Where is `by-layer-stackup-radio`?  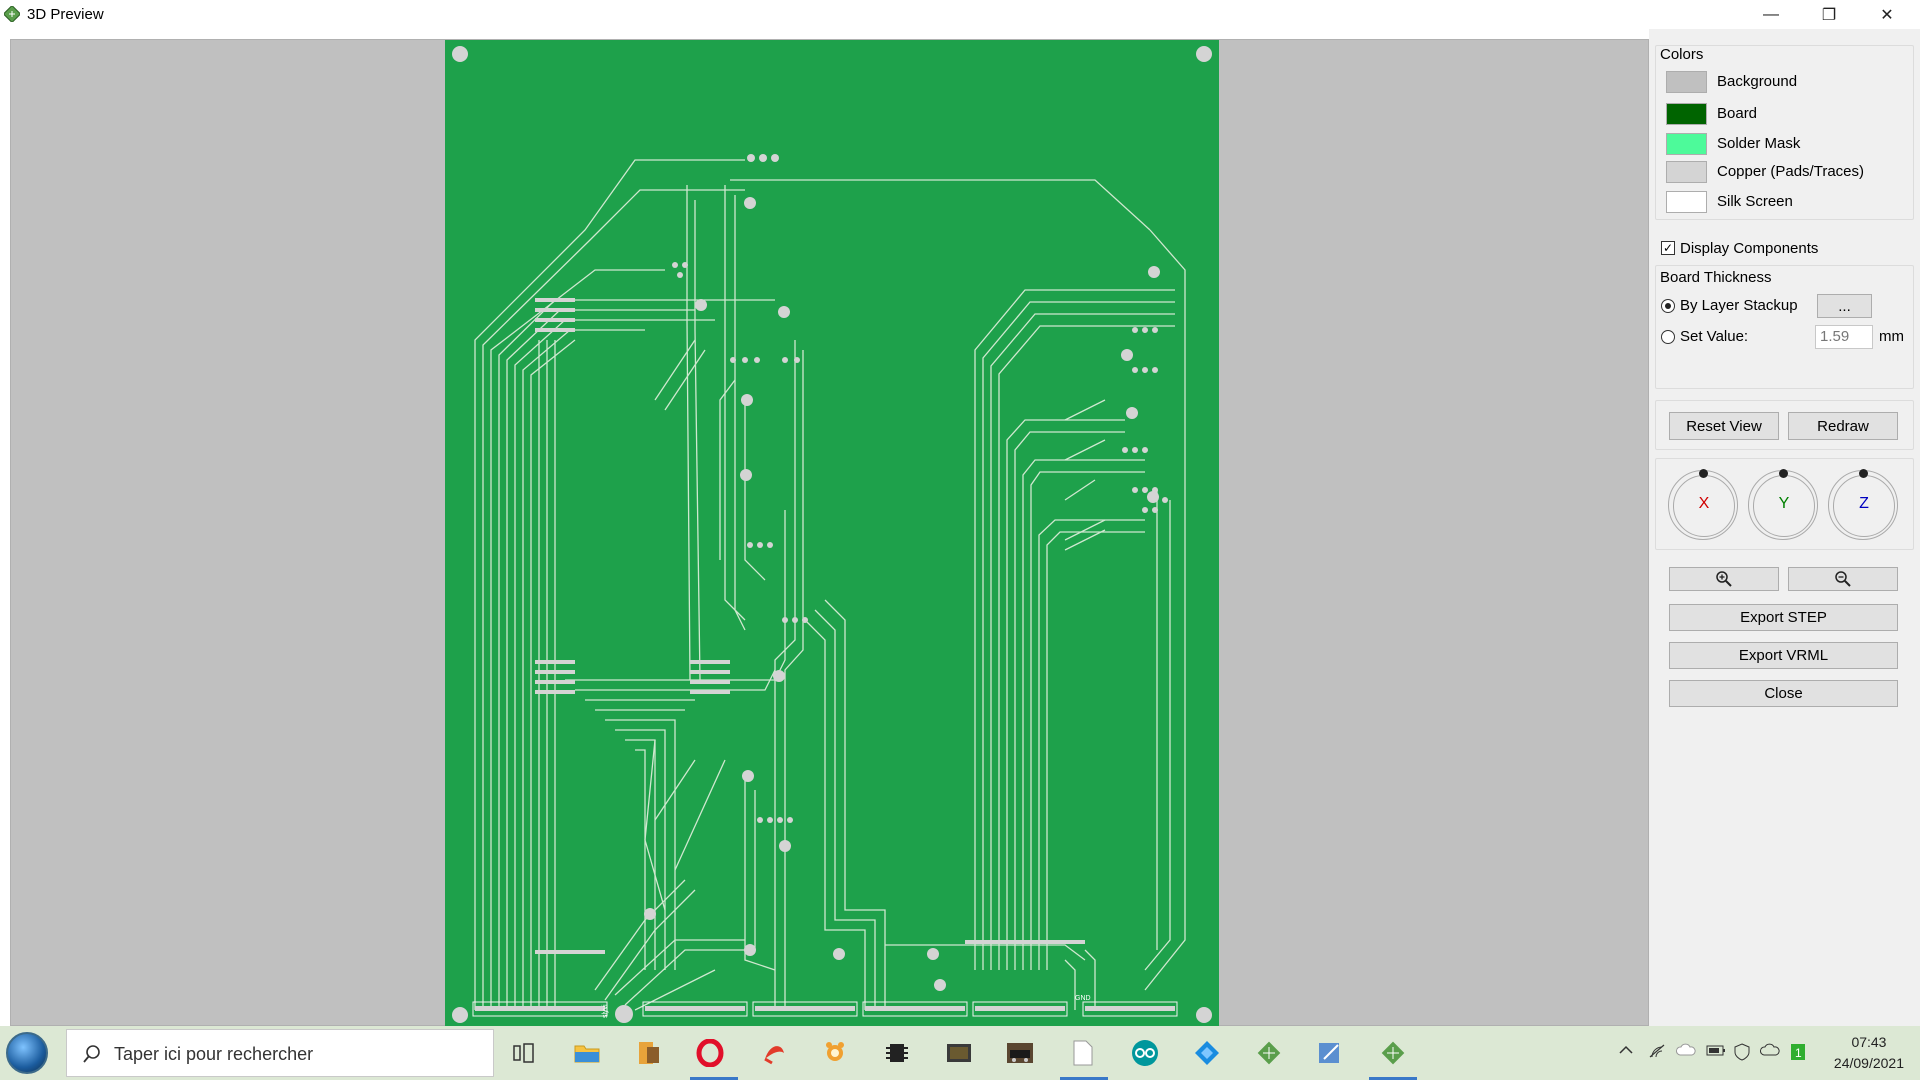 by-layer-stackup-radio is located at coordinates (1668, 306).